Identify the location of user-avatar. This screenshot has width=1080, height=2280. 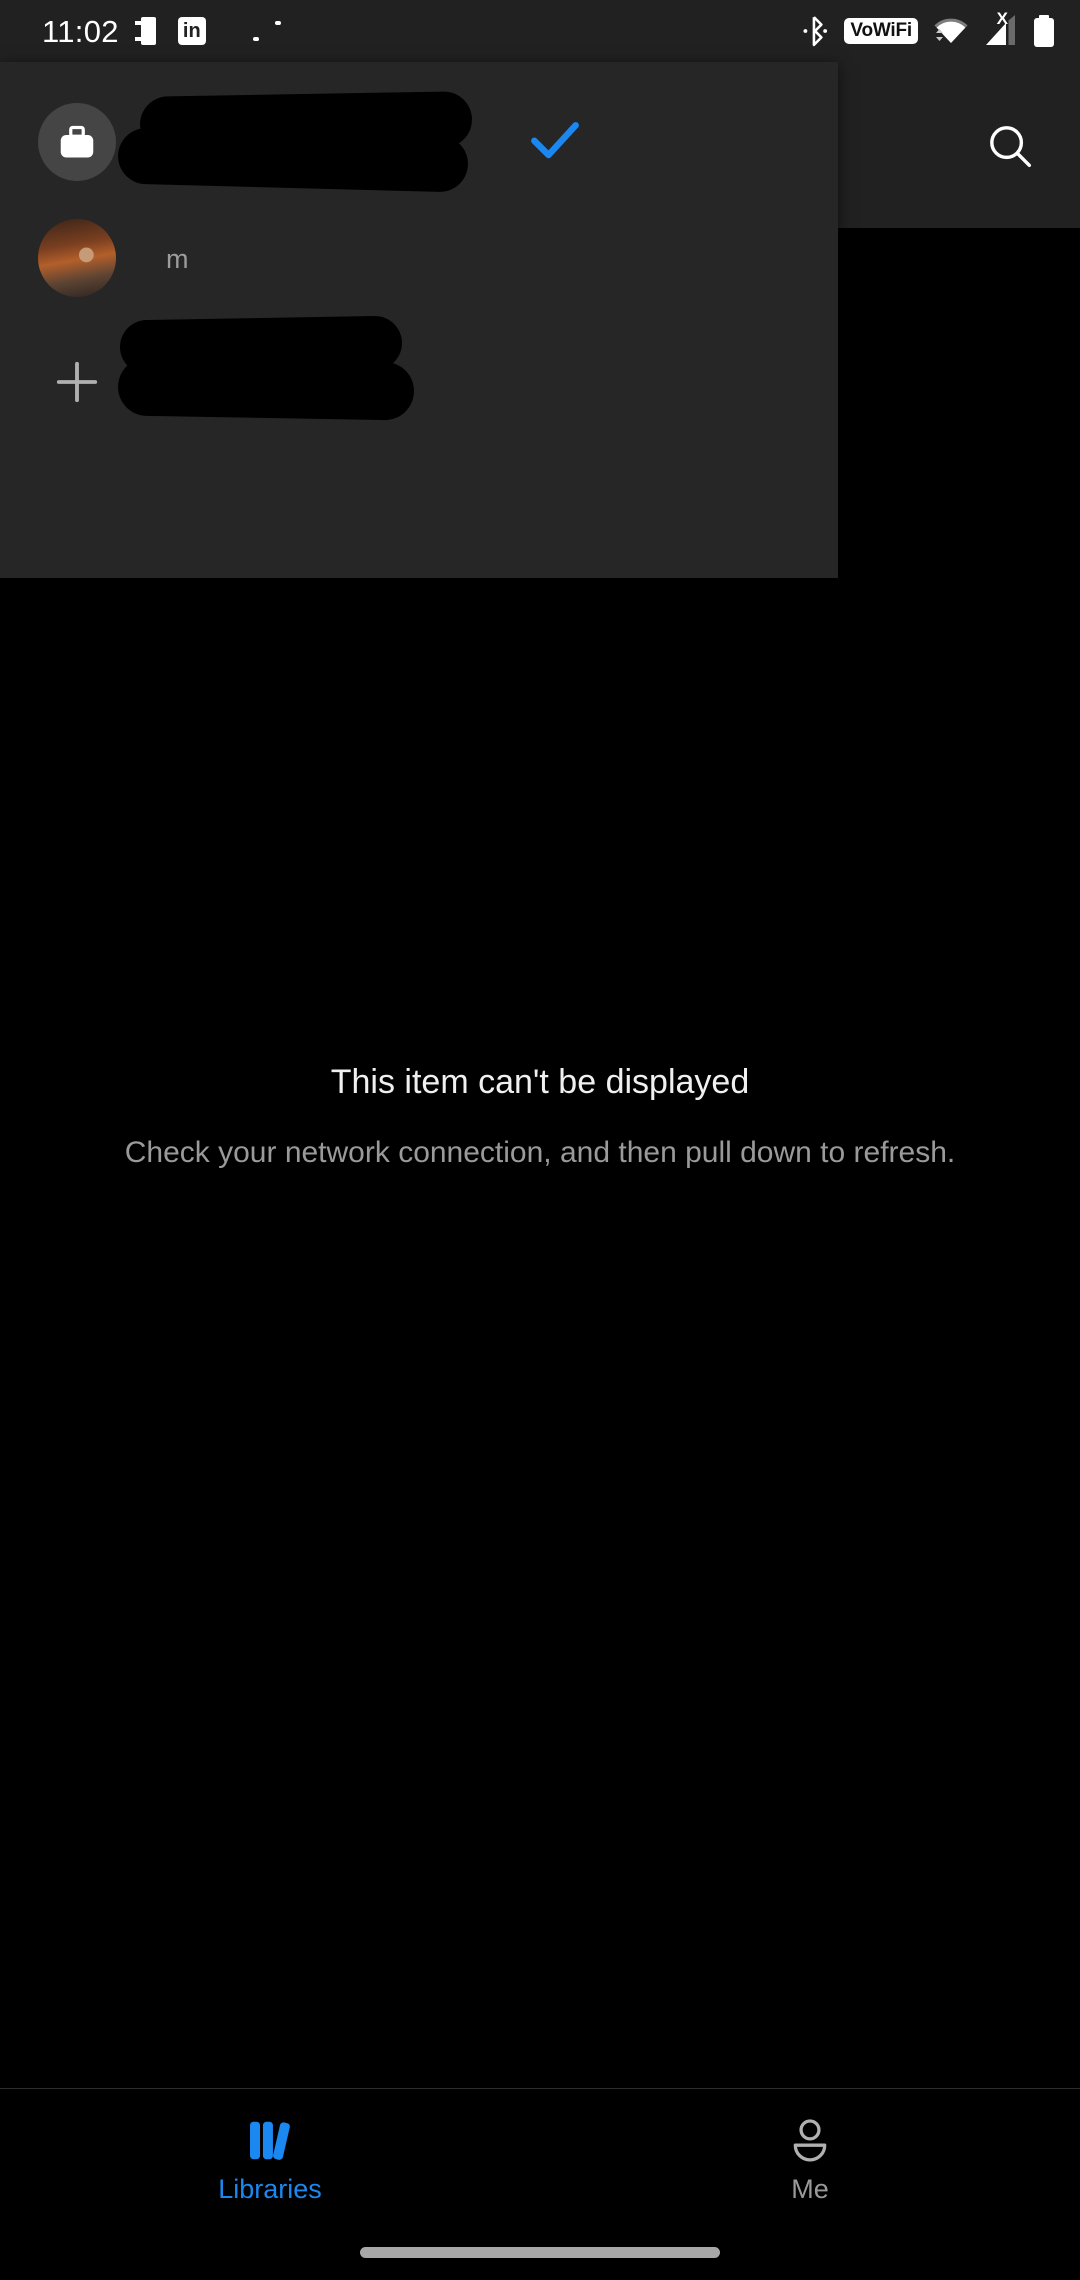
(77, 258).